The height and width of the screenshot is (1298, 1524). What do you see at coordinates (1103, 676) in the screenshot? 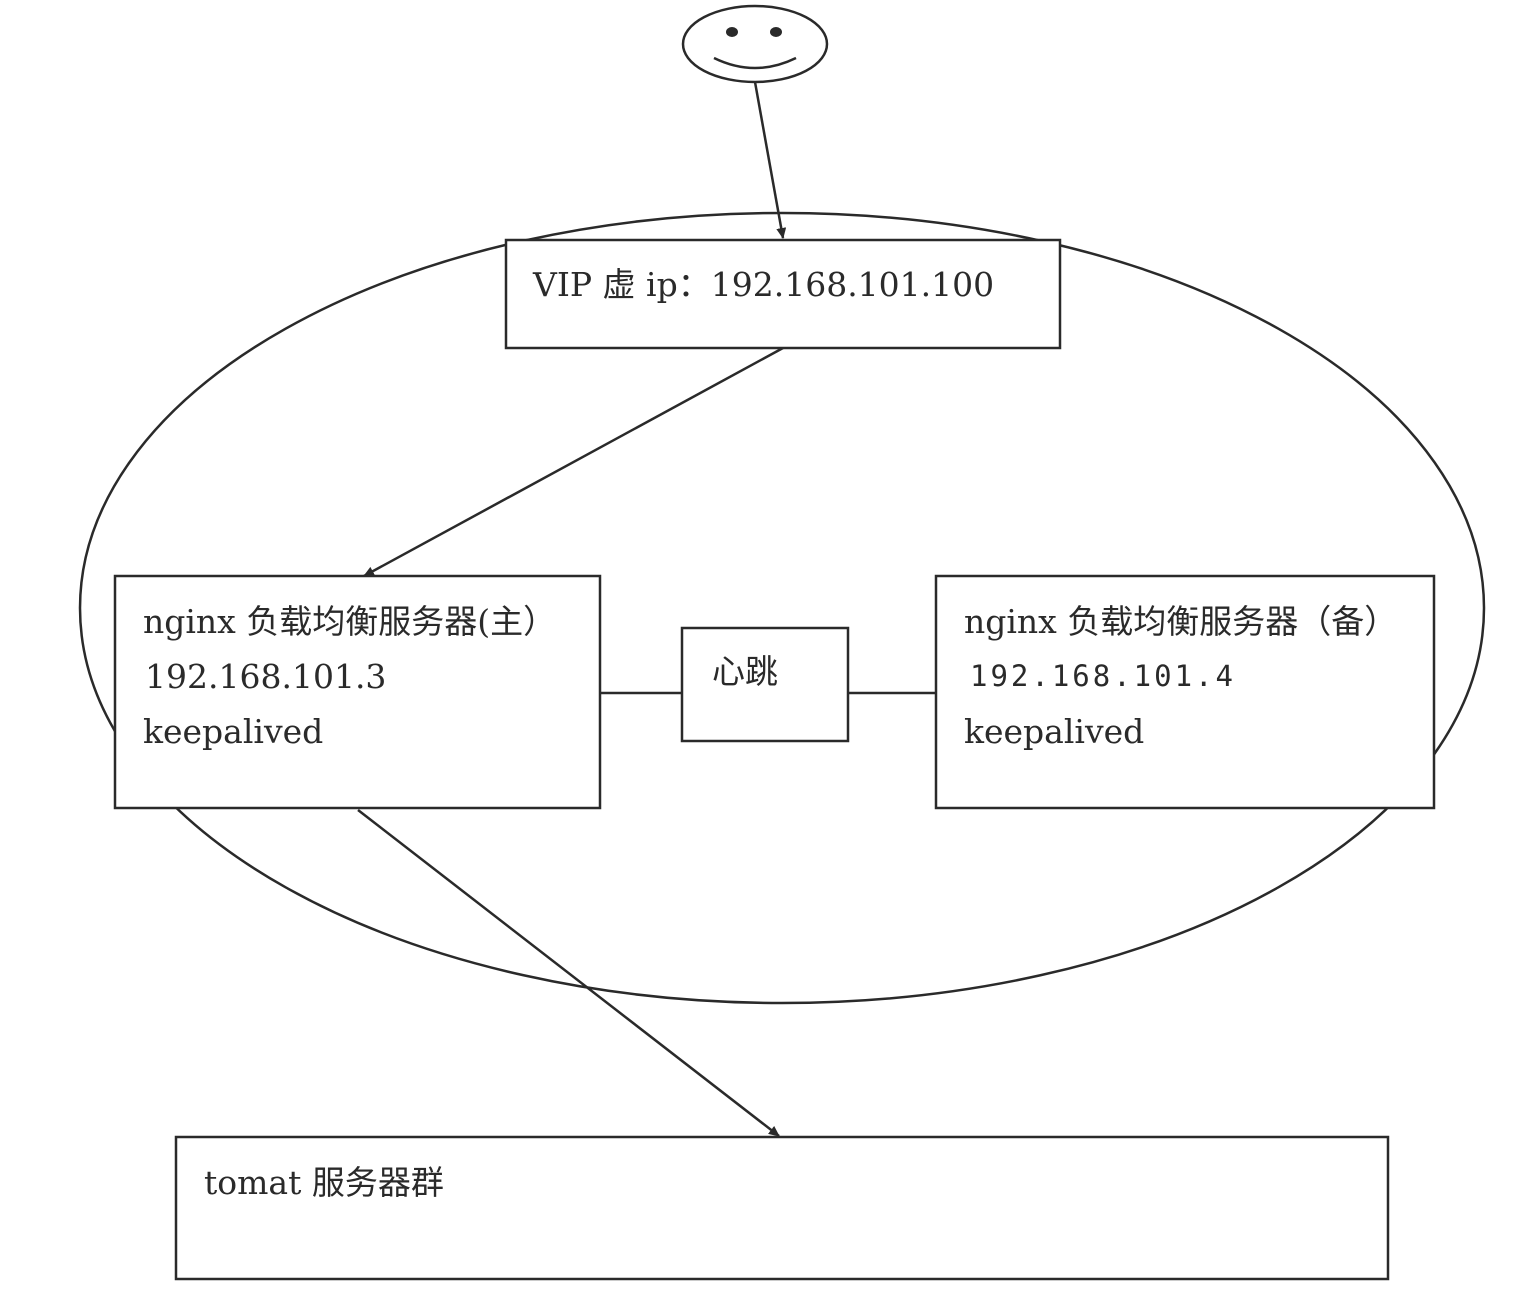
I see `backup-ip: 192.168.101.4` at bounding box center [1103, 676].